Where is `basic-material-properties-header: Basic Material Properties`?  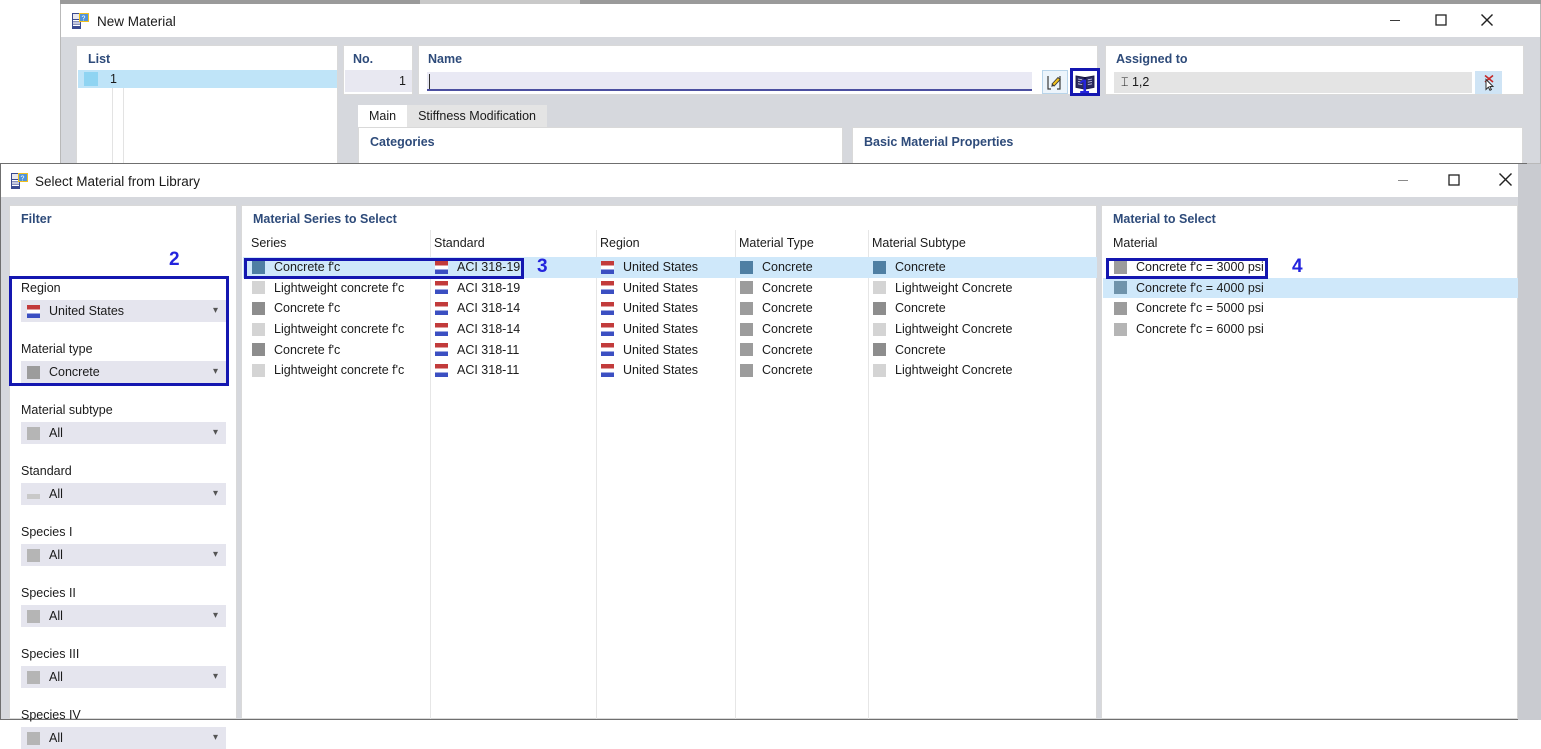
basic-material-properties-header: Basic Material Properties is located at coordinates (939, 142).